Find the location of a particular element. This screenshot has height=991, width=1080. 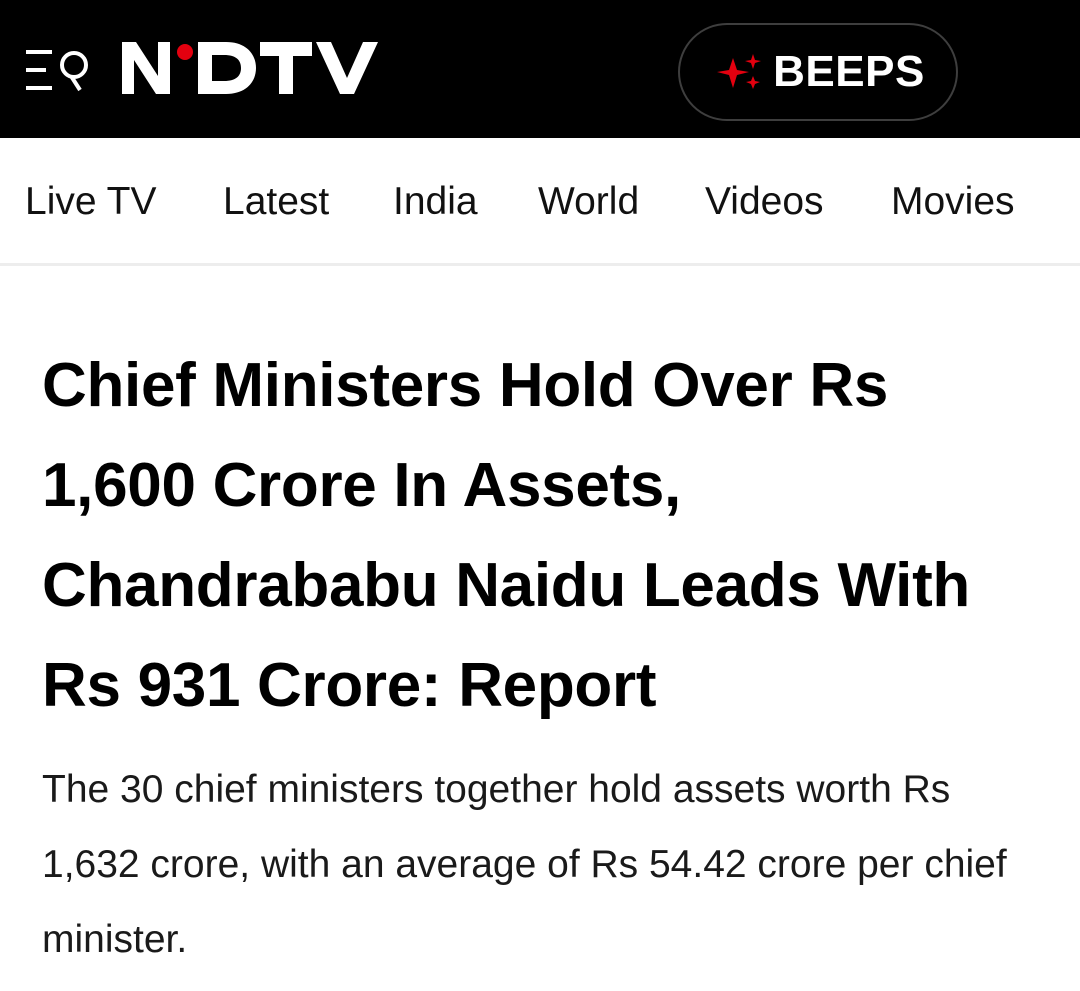

menu-search-icon is located at coordinates (59, 70).